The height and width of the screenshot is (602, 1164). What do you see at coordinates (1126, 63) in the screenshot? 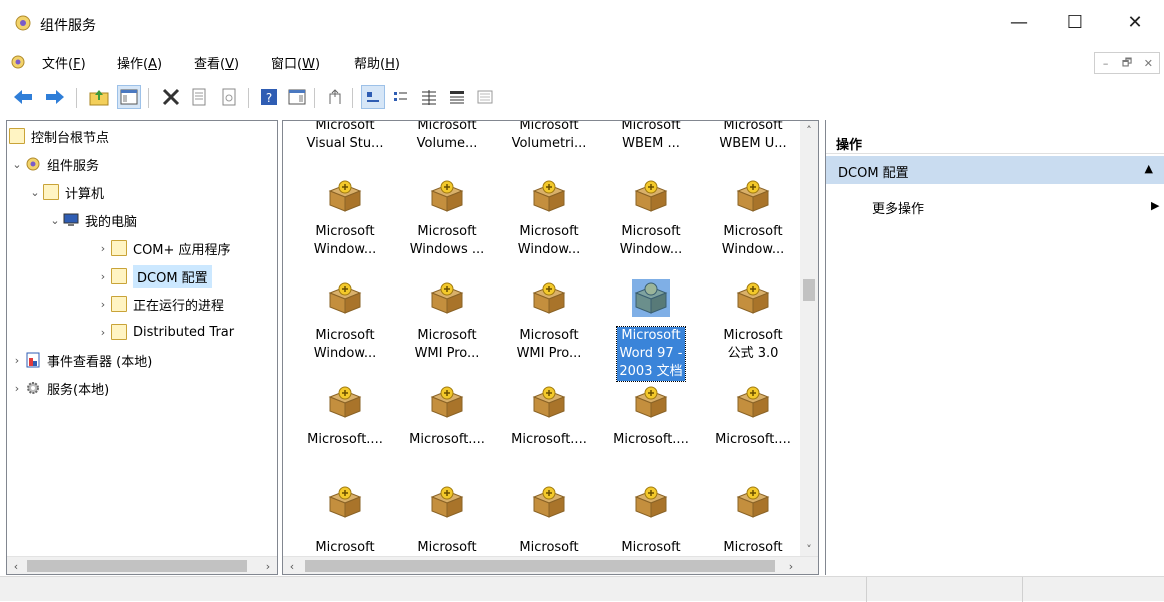
I see `mdi-restore-button: 🗗` at bounding box center [1126, 63].